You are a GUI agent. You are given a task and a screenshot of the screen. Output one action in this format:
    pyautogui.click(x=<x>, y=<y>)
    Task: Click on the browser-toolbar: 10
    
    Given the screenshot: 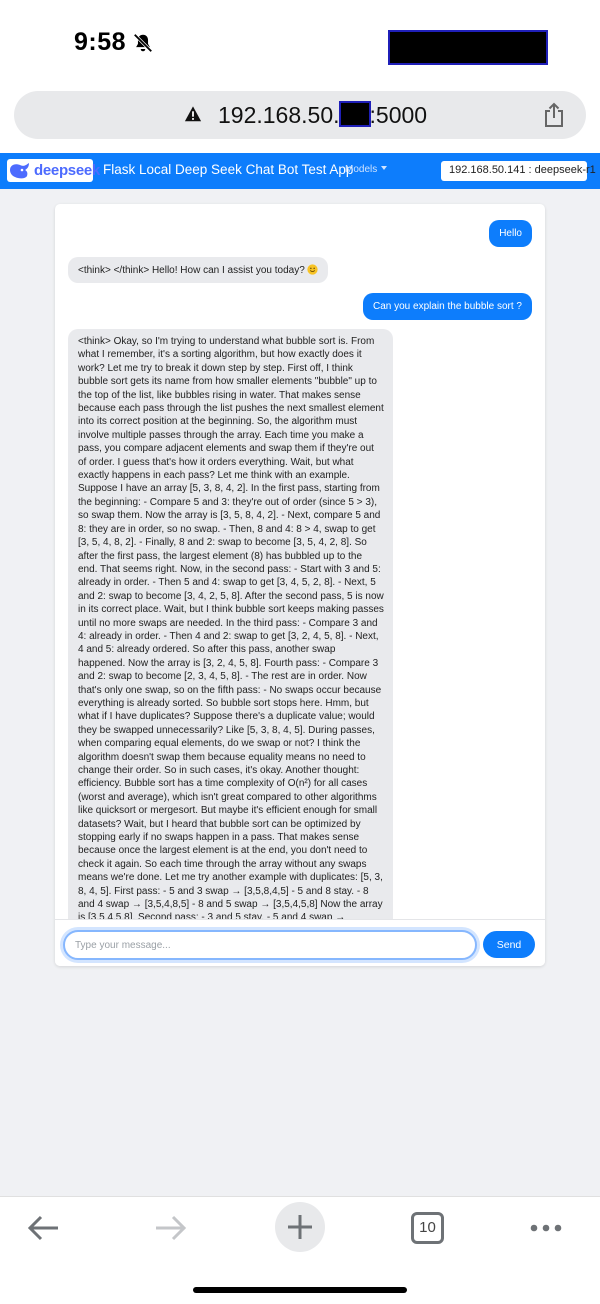 What is the action you would take?
    pyautogui.click(x=300, y=1250)
    